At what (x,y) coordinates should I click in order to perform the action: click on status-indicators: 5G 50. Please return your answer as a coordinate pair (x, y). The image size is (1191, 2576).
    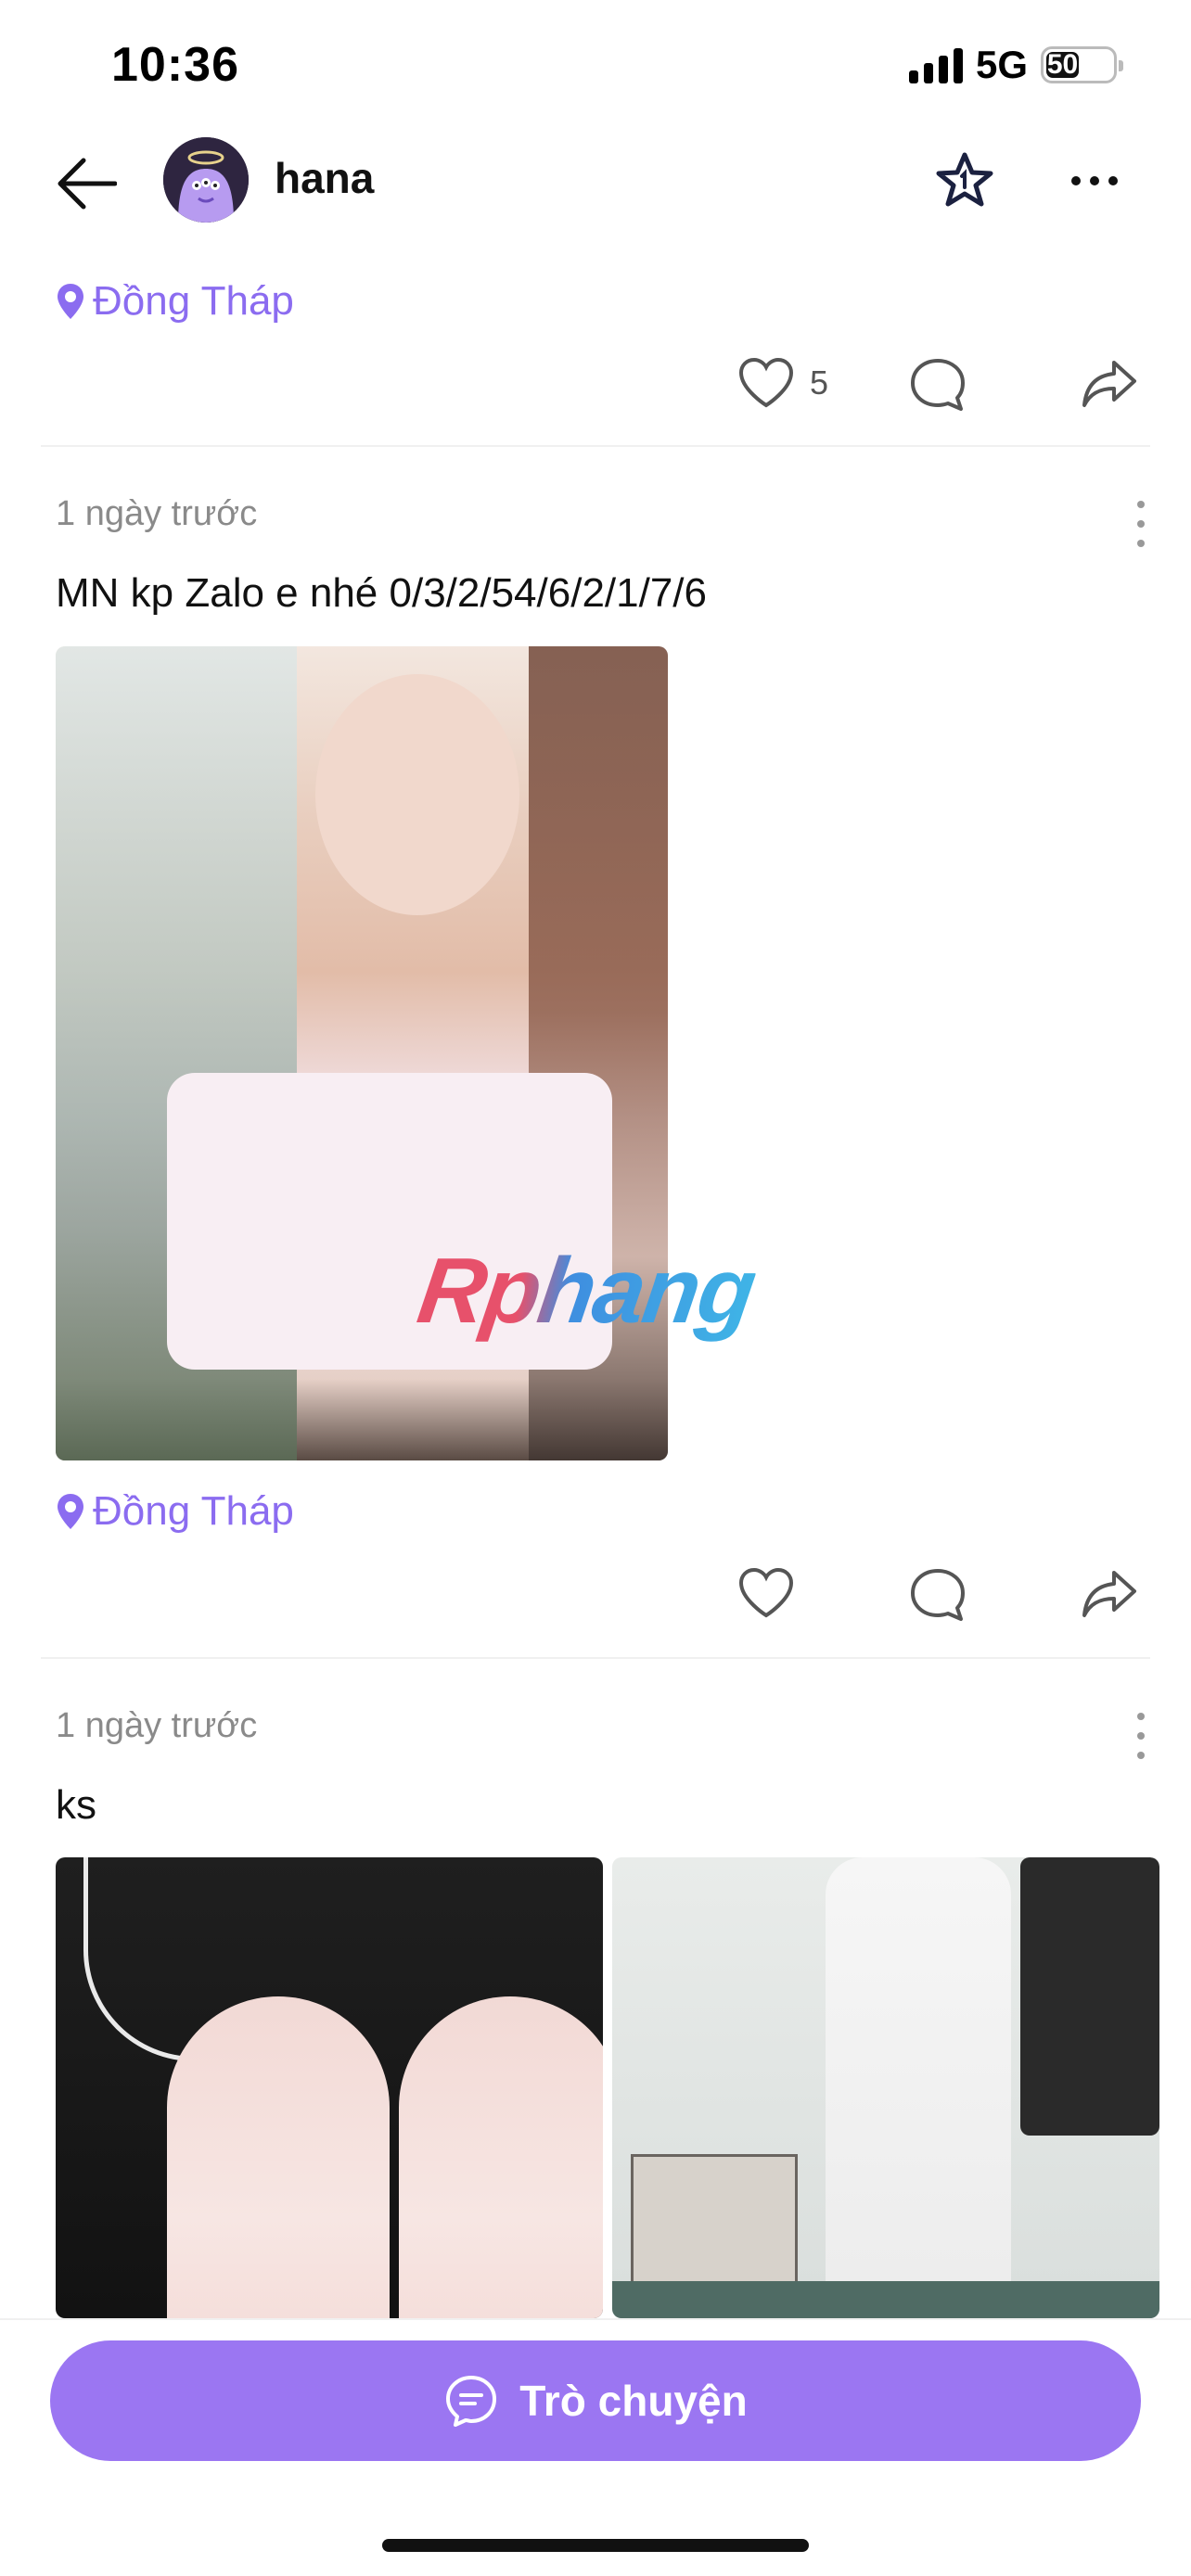
    Looking at the image, I should click on (1015, 65).